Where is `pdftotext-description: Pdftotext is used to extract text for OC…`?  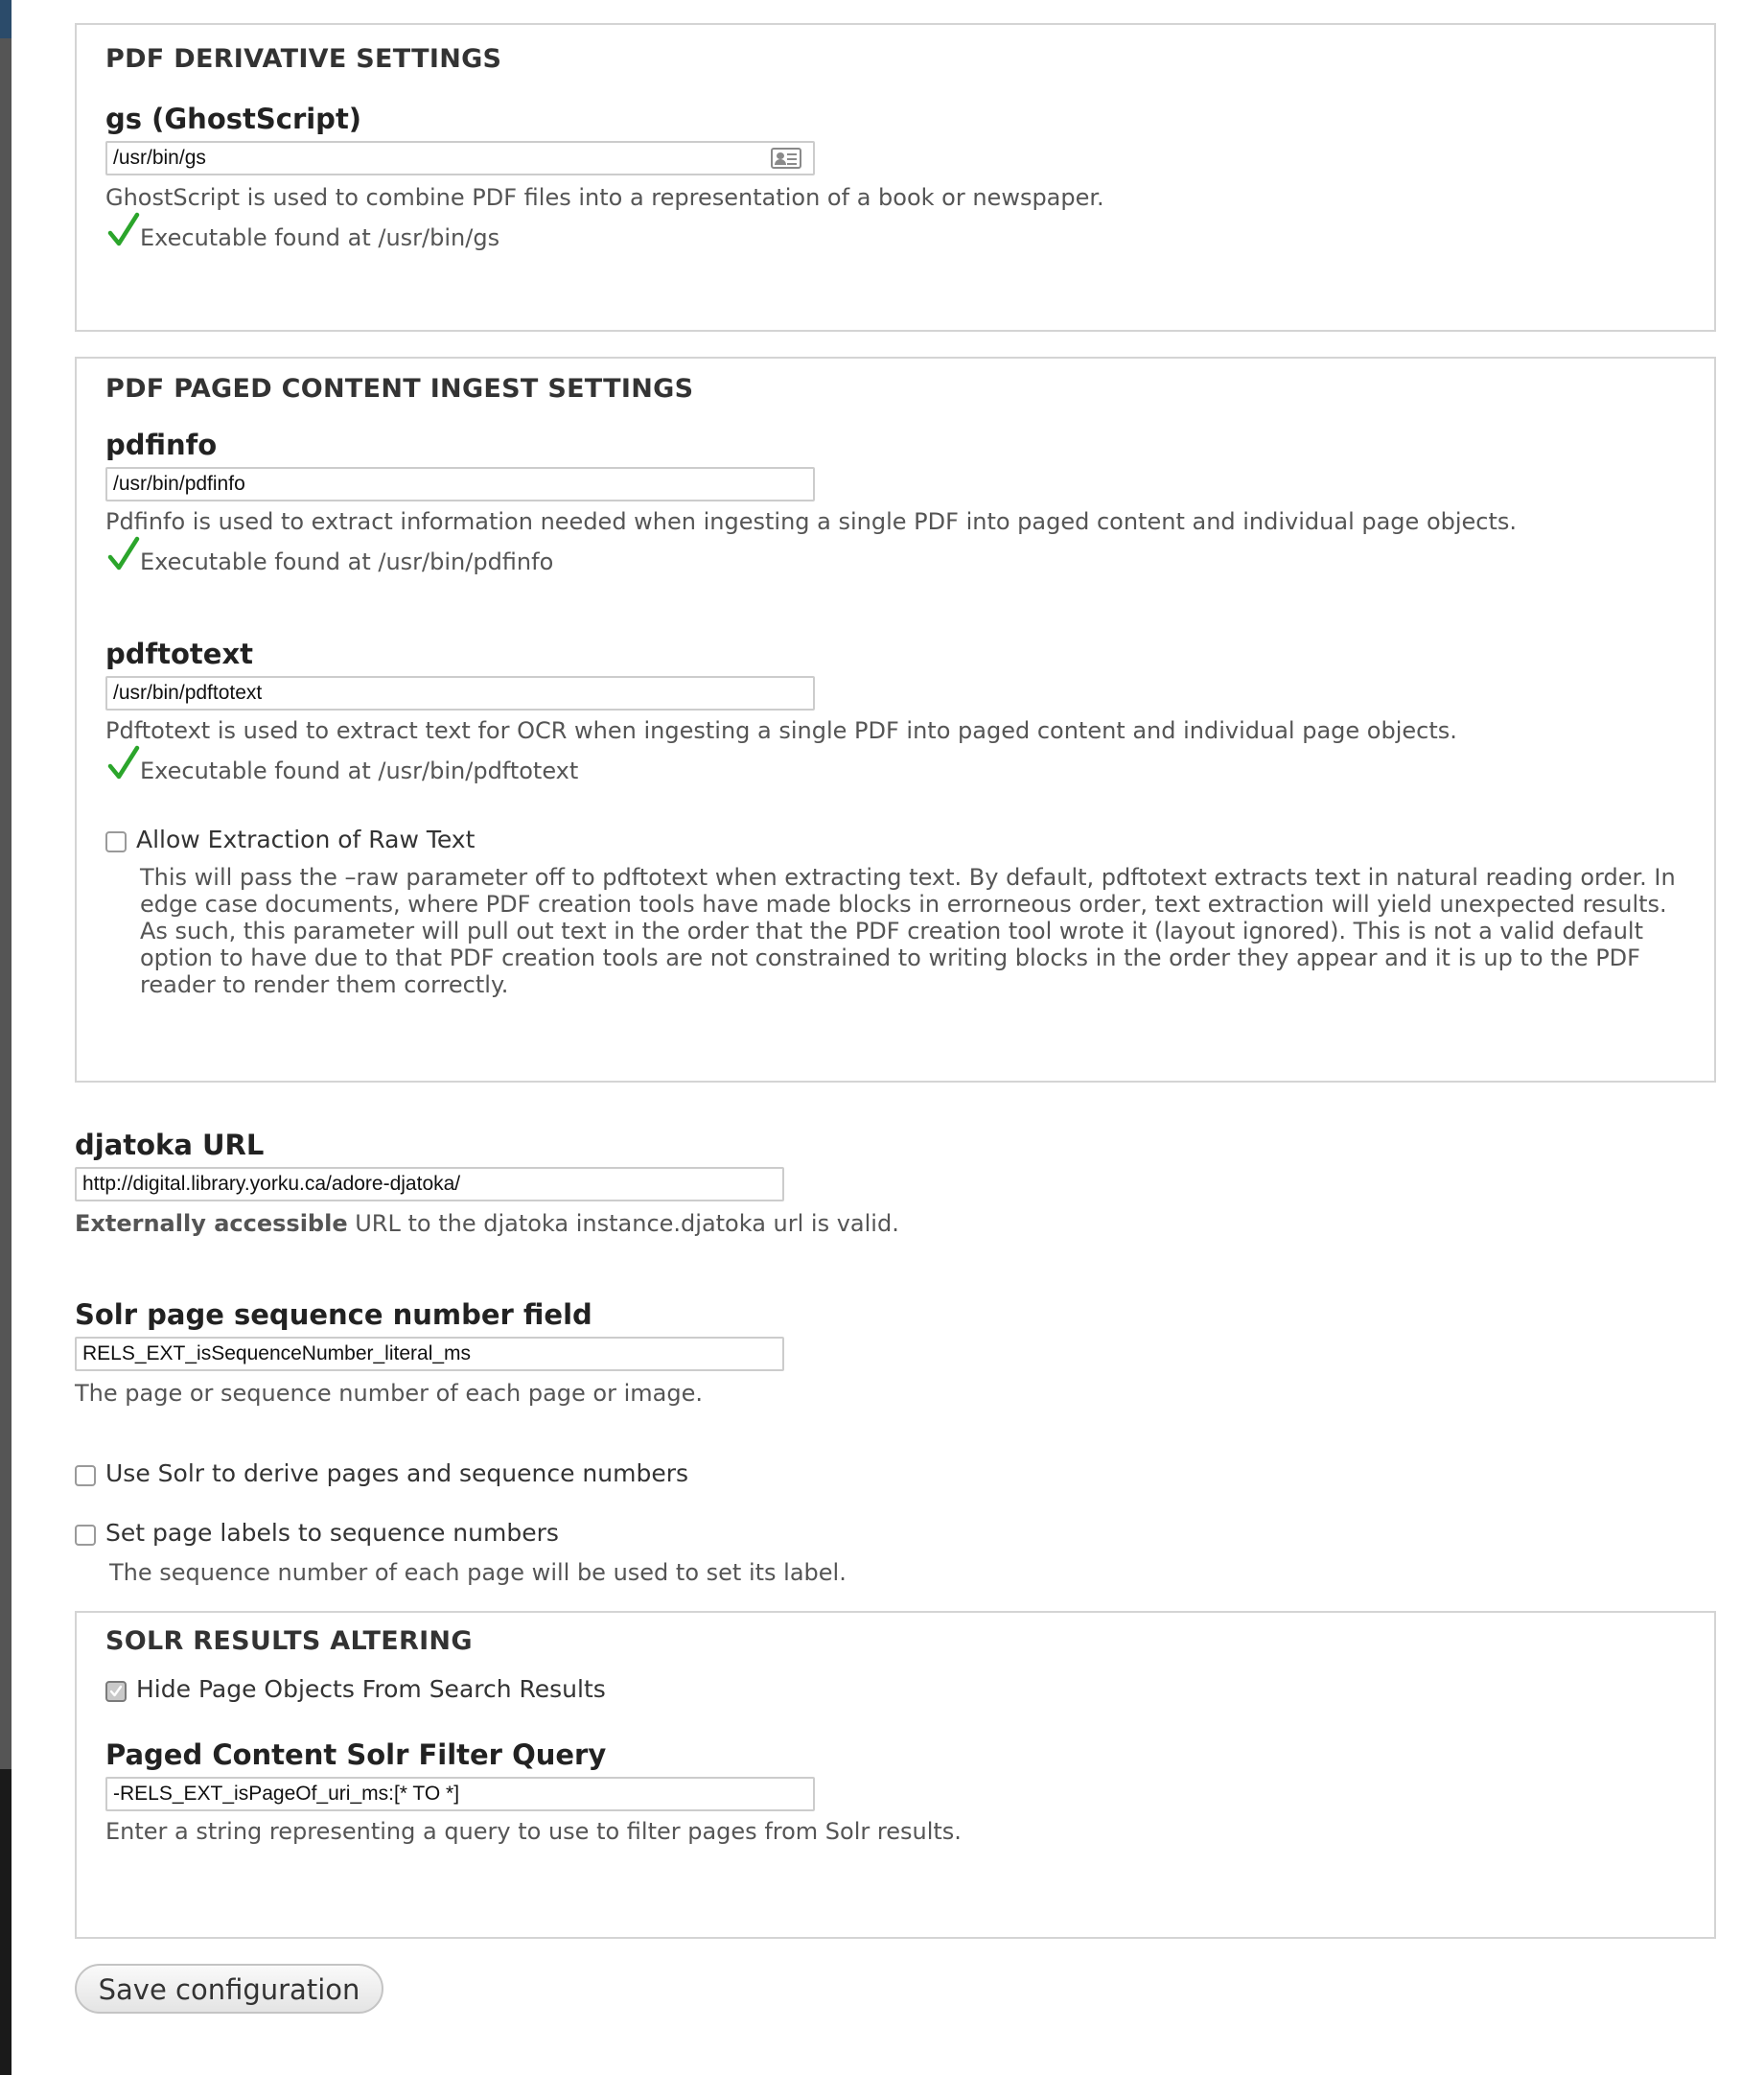
pdftotext-description: Pdftotext is used to extract text for OC… is located at coordinates (781, 730).